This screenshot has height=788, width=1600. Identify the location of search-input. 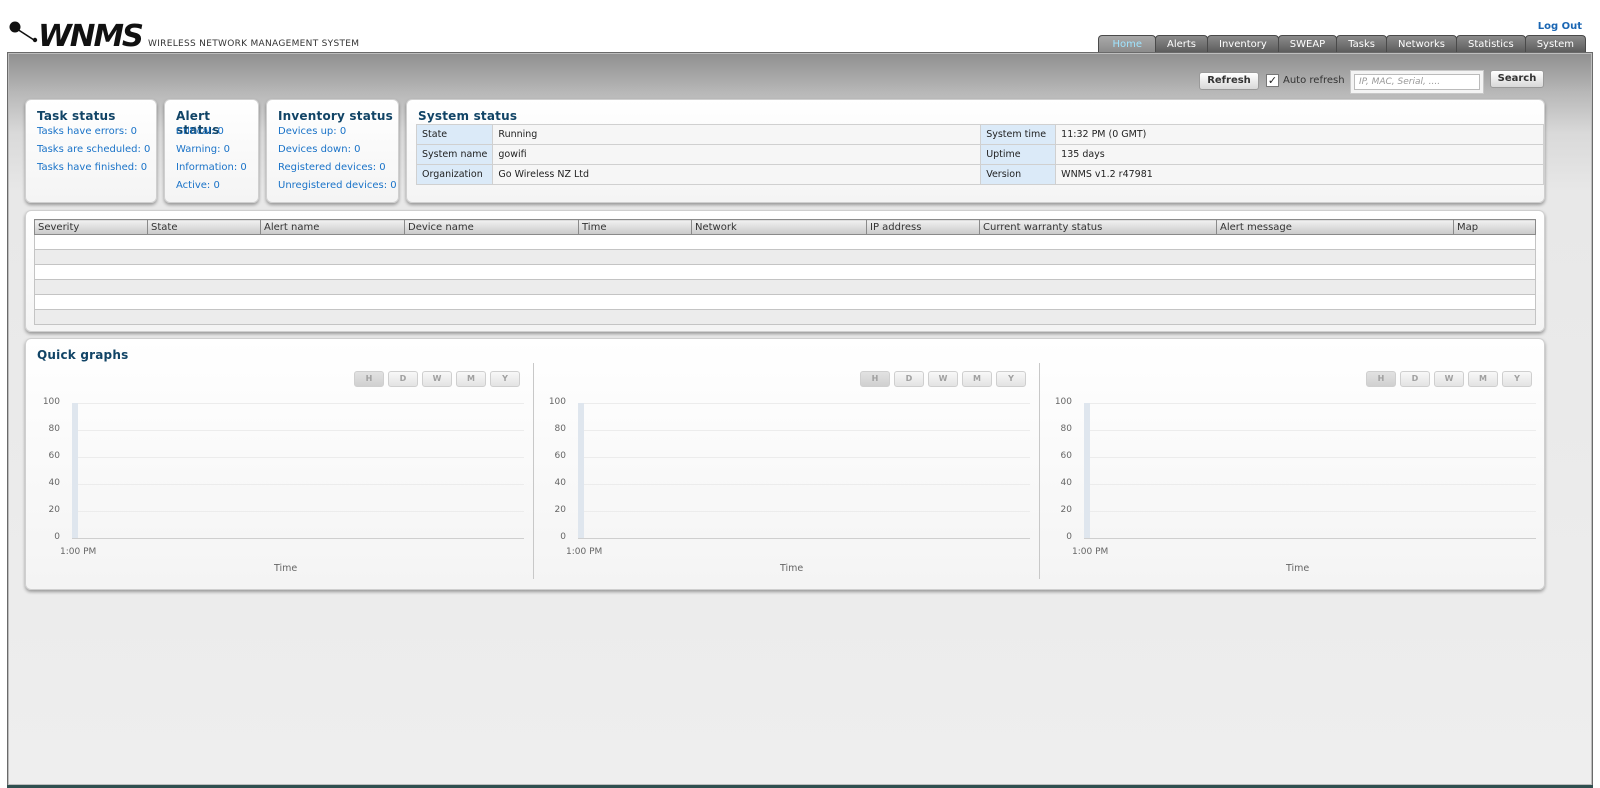
(1417, 82).